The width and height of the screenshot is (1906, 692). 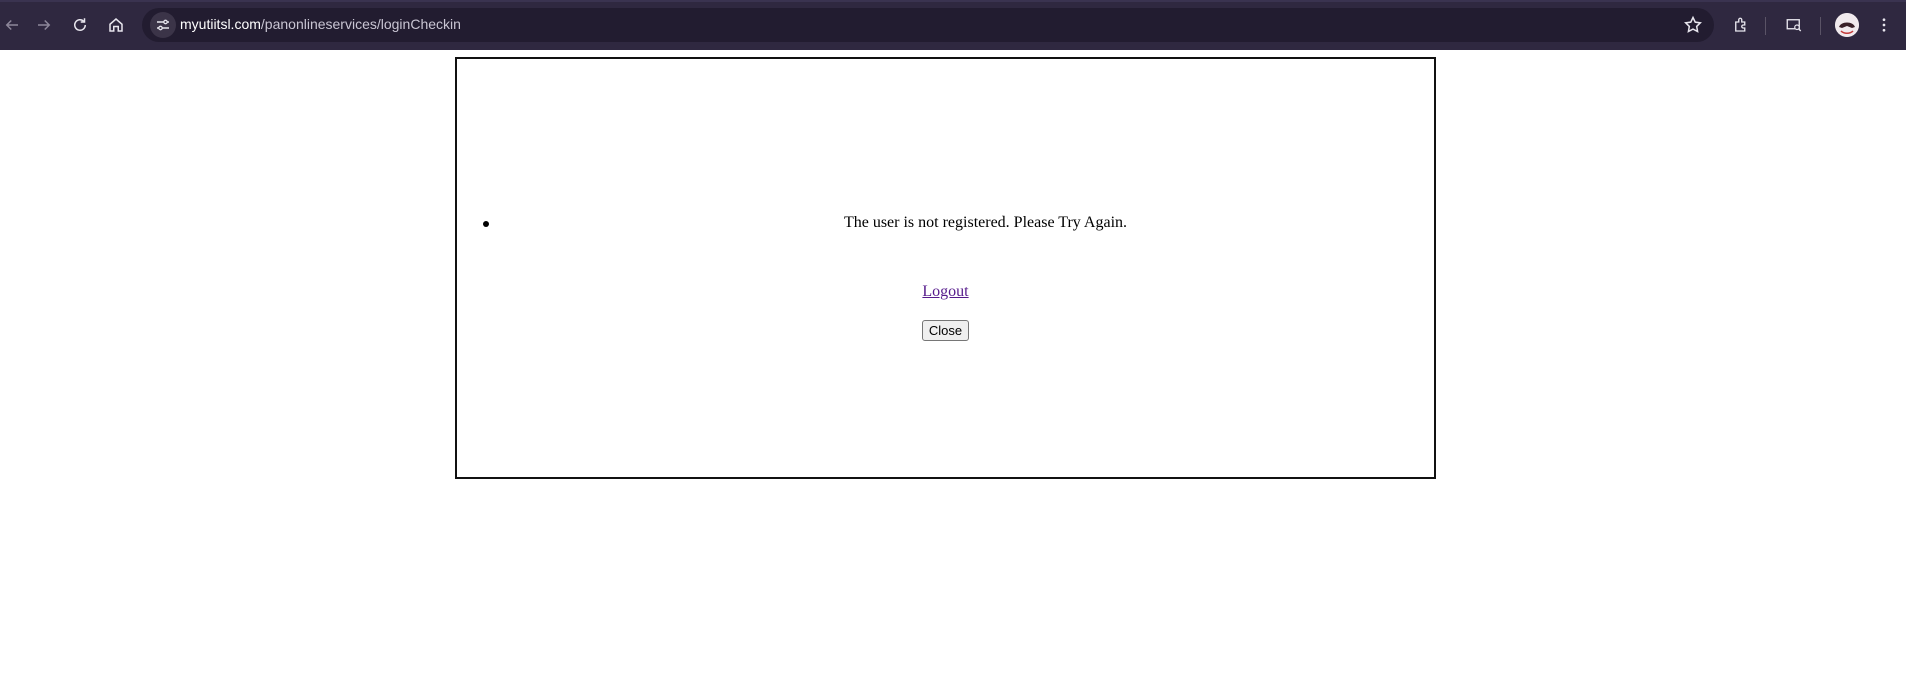 I want to click on home-icon, so click(x=116, y=25).